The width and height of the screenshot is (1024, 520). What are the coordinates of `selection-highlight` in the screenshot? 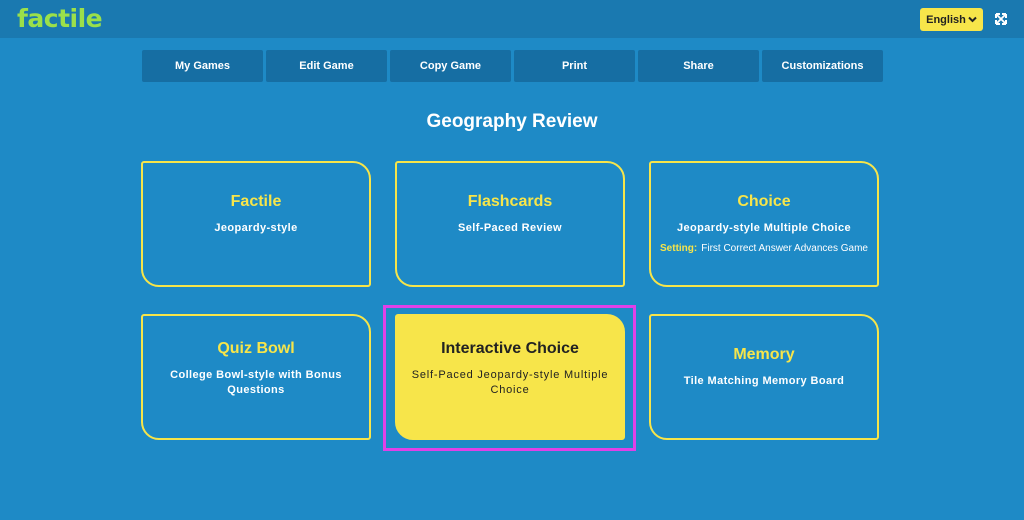 It's located at (509, 378).